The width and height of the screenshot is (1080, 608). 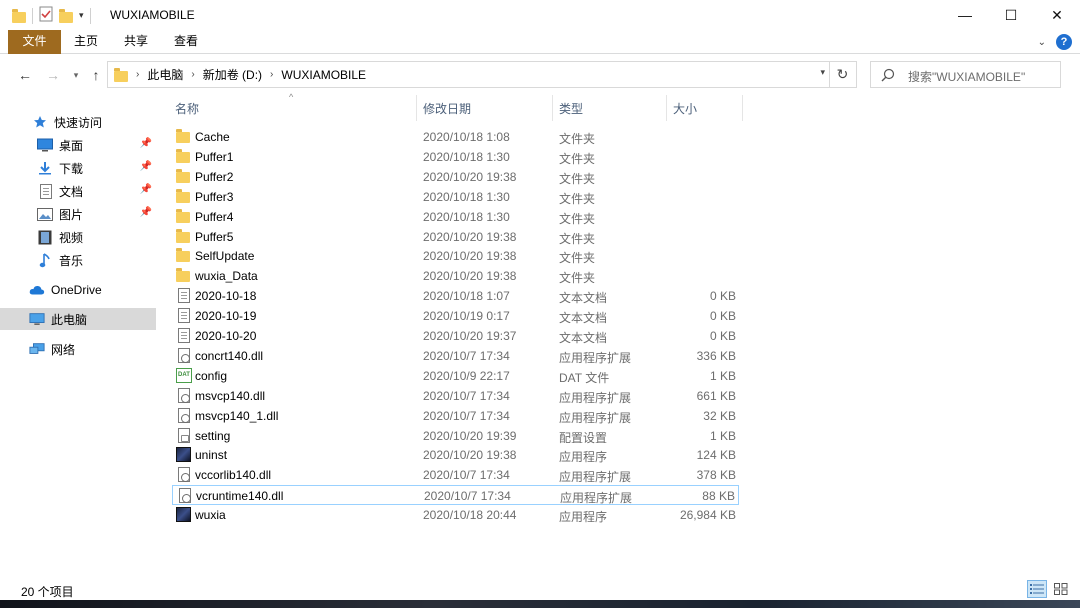 I want to click on table-row: wuxia 2020/10/18 20:44 应用程序 26,984 KB, so click(x=455, y=515).